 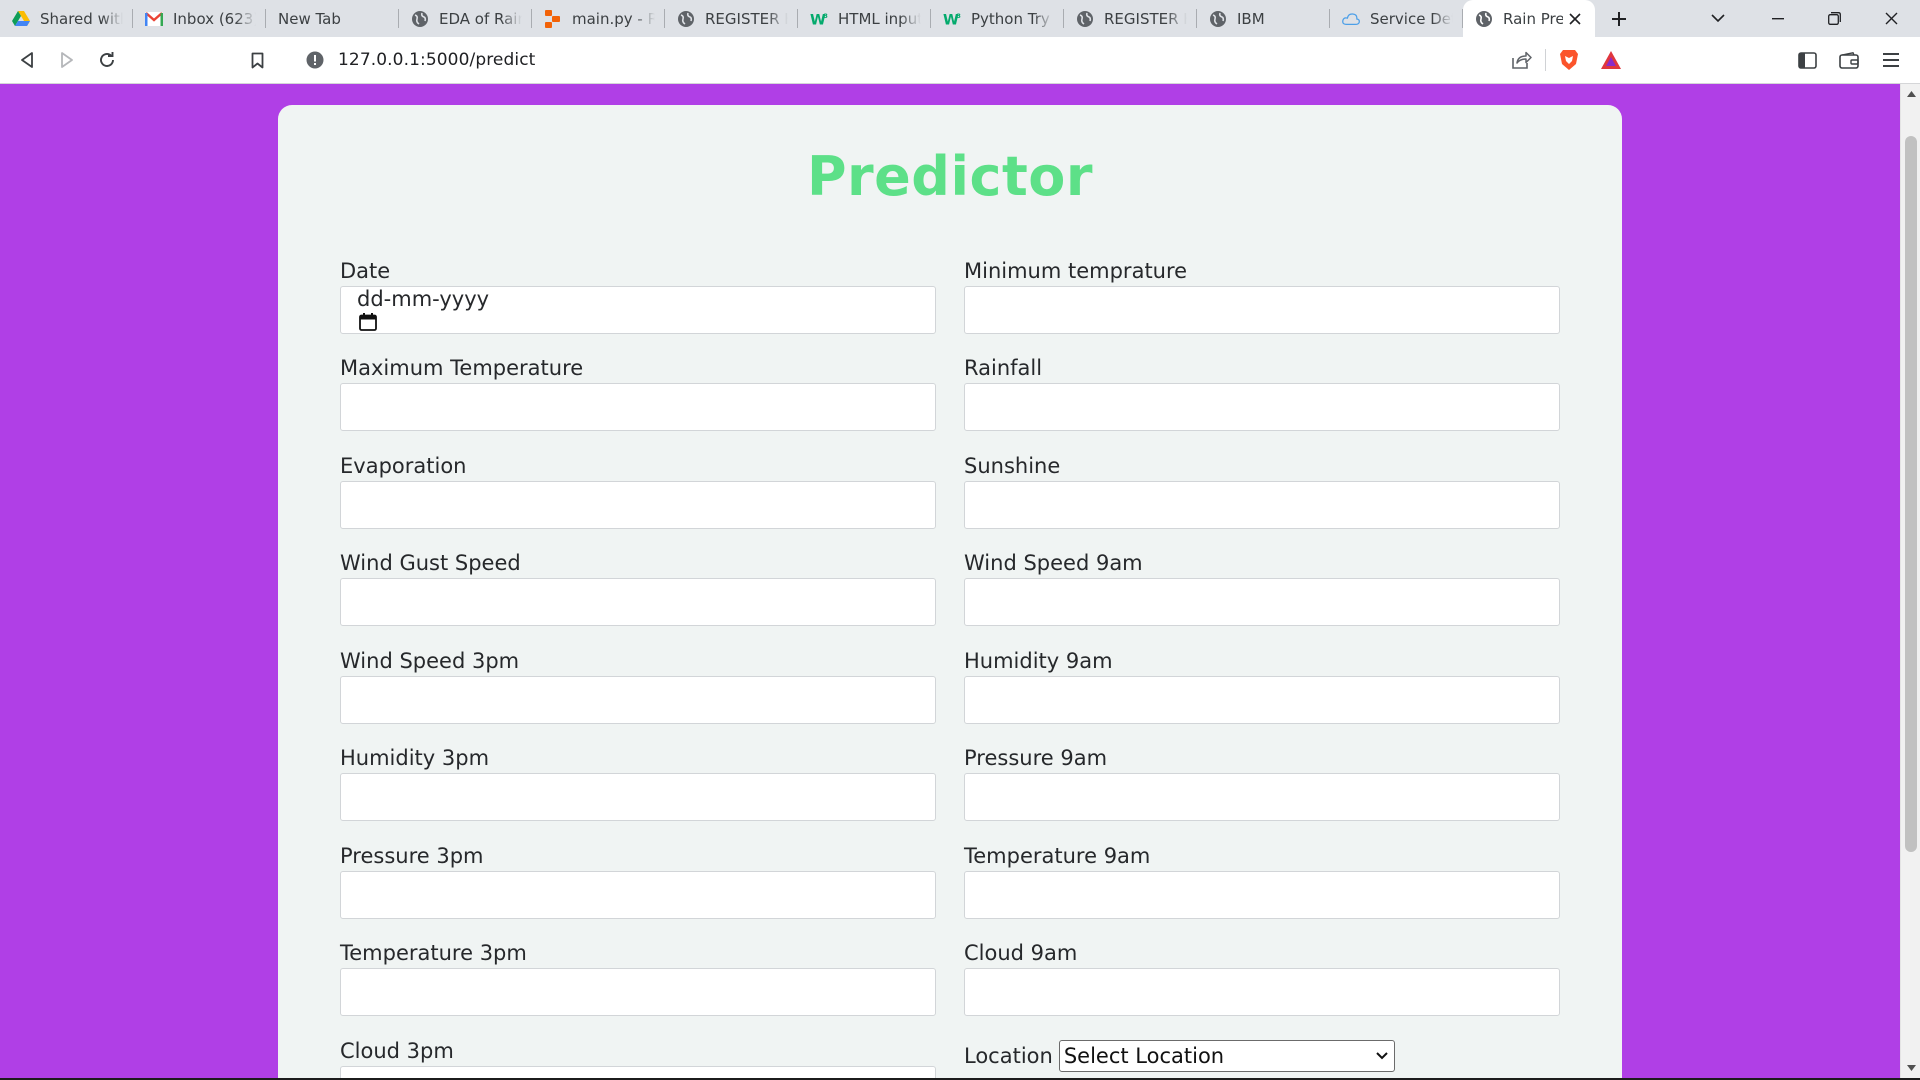 What do you see at coordinates (638, 505) in the screenshot?
I see `evaporation-input` at bounding box center [638, 505].